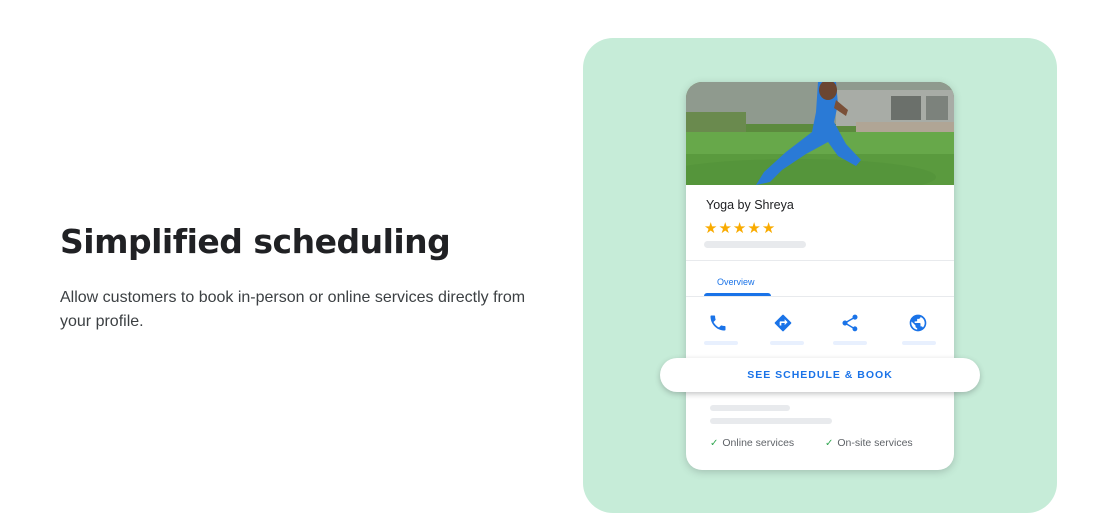 The height and width of the screenshot is (523, 1108). What do you see at coordinates (918, 323) in the screenshot?
I see `website-globe-icon` at bounding box center [918, 323].